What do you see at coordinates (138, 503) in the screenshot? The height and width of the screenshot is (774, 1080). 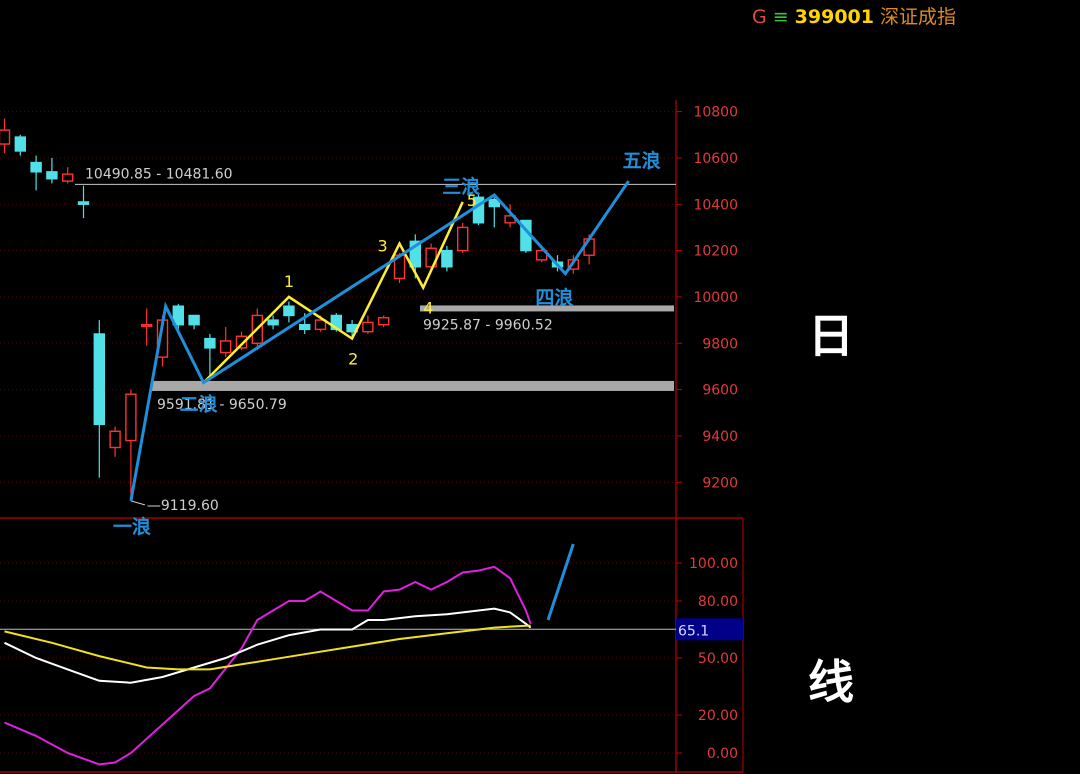 I see `low-pointer` at bounding box center [138, 503].